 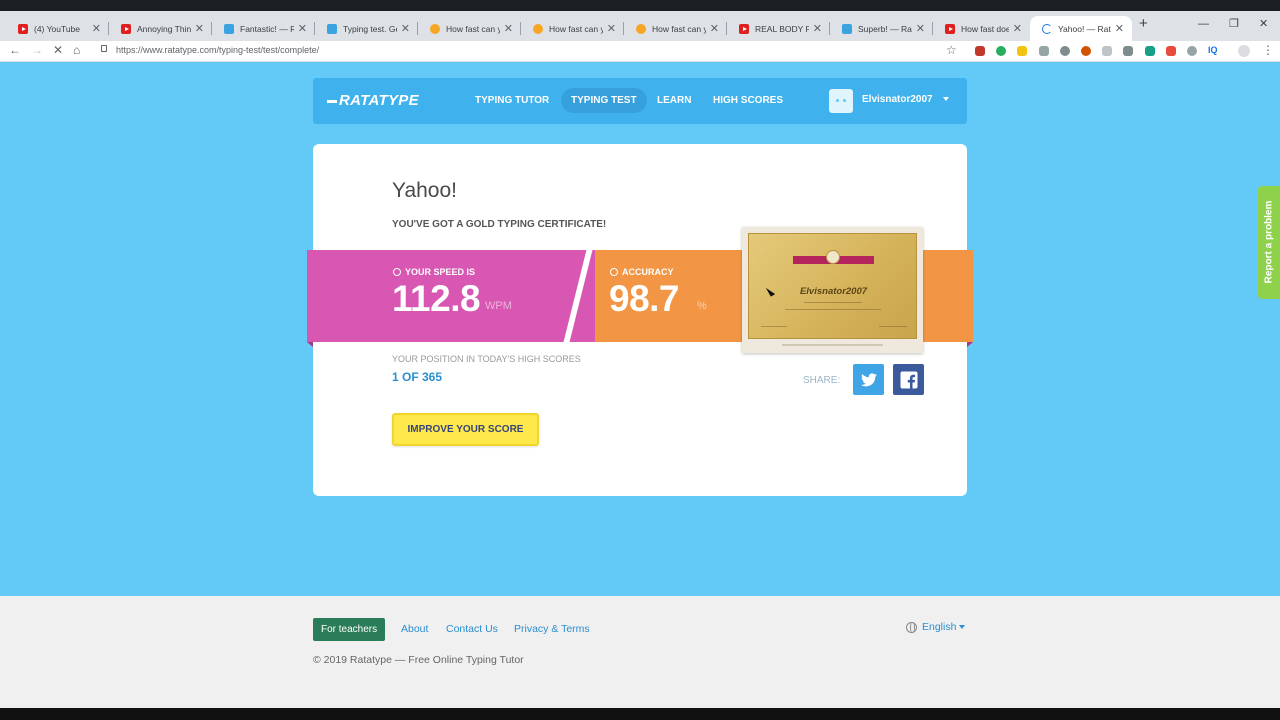 I want to click on browser-tab: REAL BODY FAT ✕, so click(x=778, y=28).